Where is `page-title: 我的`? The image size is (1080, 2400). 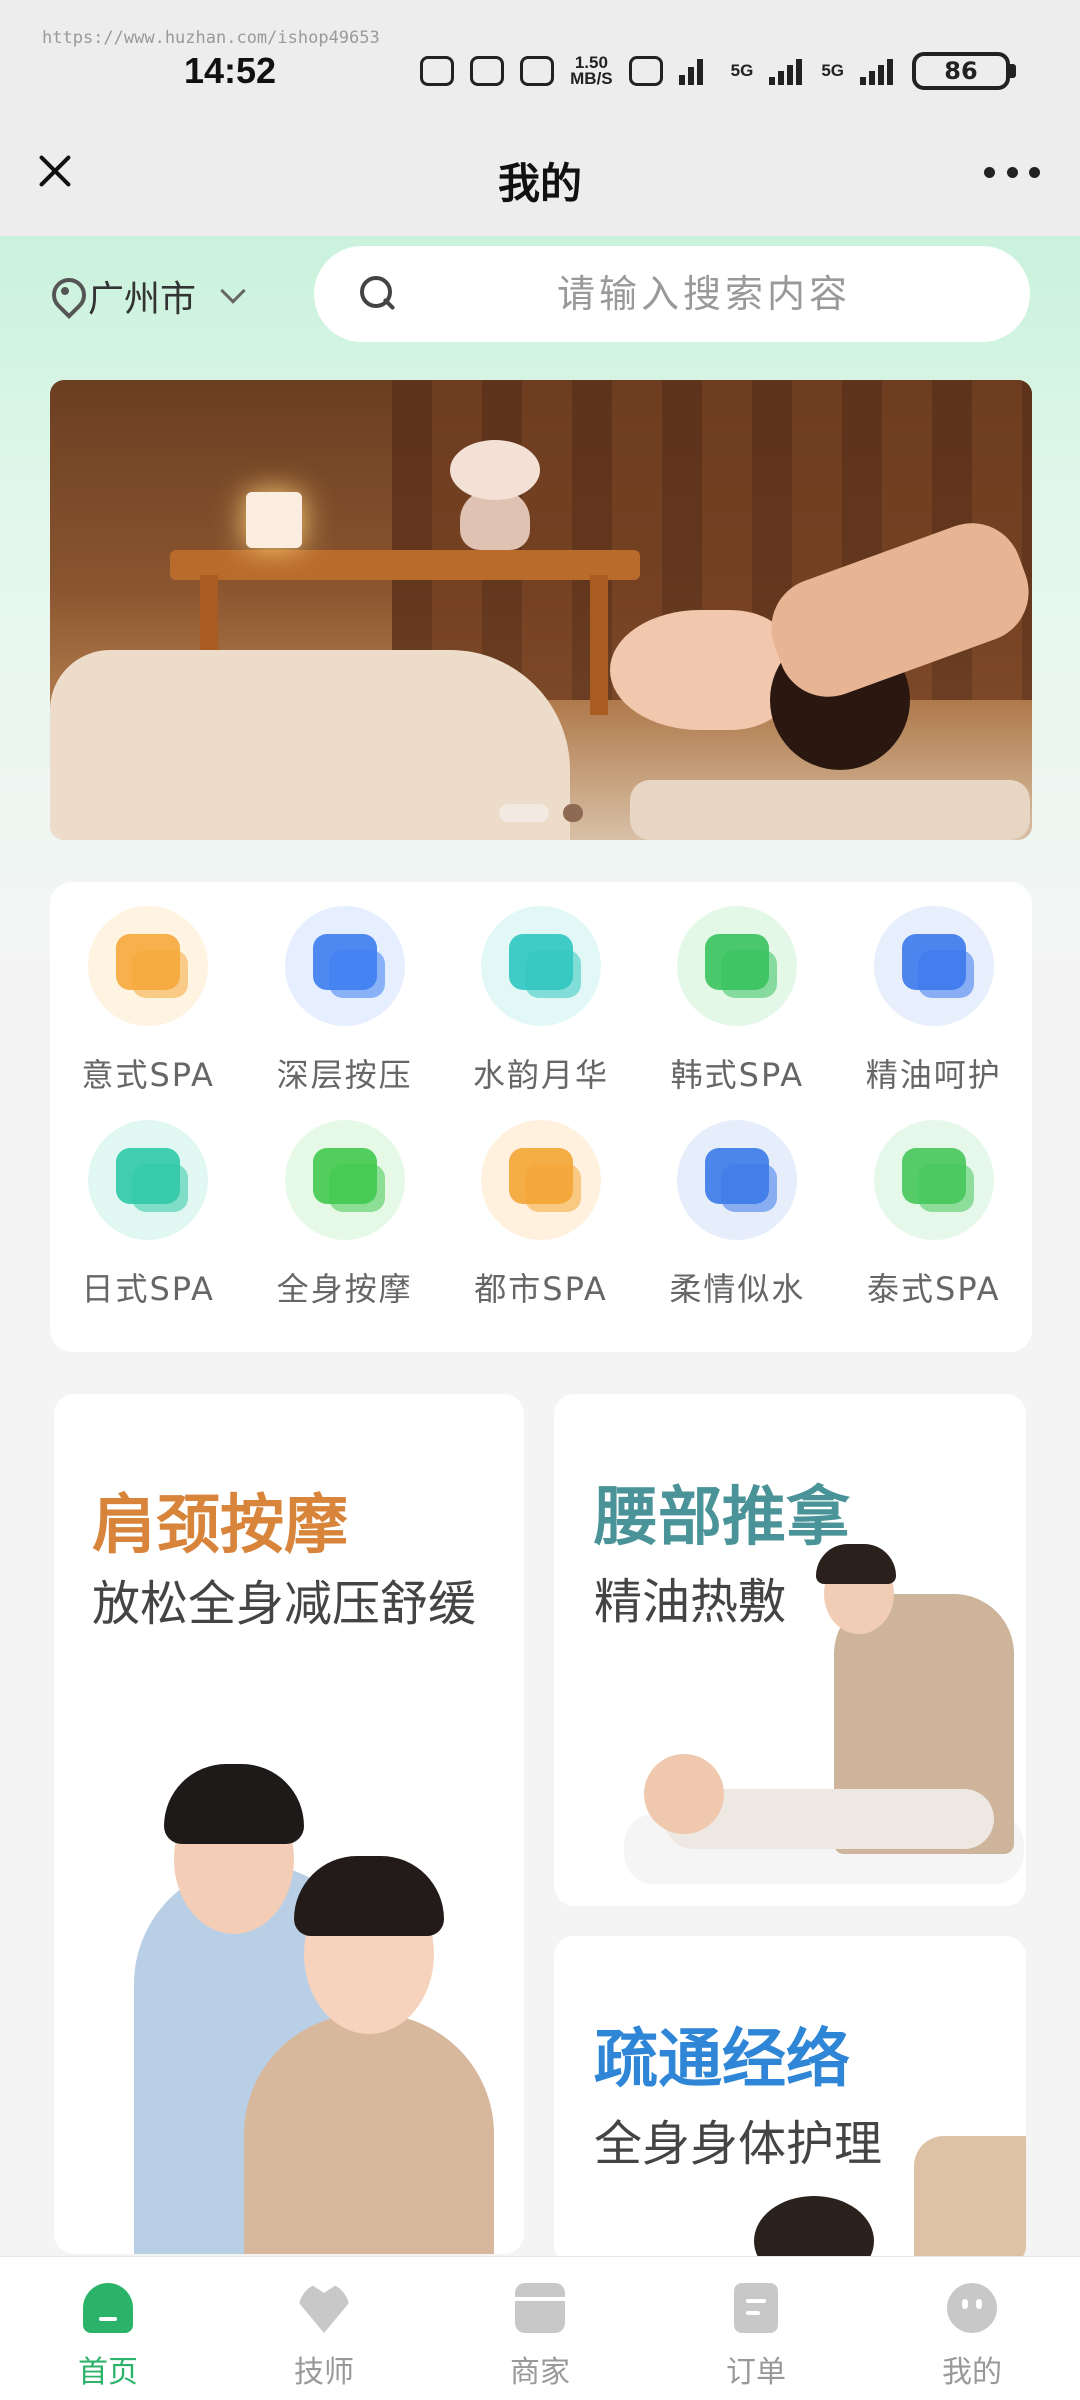
page-title: 我的 is located at coordinates (539, 183).